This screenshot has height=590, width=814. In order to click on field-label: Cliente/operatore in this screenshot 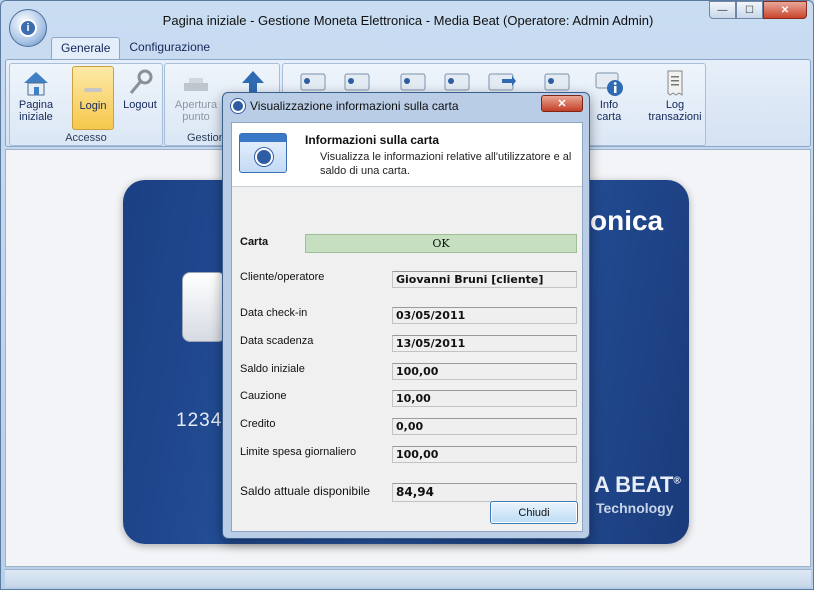, I will do `click(282, 277)`.